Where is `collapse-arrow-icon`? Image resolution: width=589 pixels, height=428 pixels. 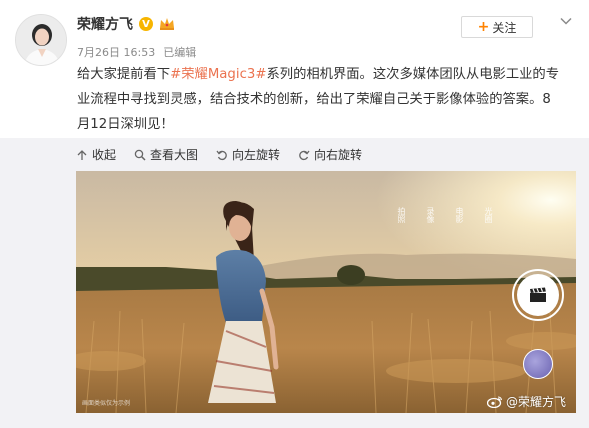
collapse-arrow-icon is located at coordinates (82, 154).